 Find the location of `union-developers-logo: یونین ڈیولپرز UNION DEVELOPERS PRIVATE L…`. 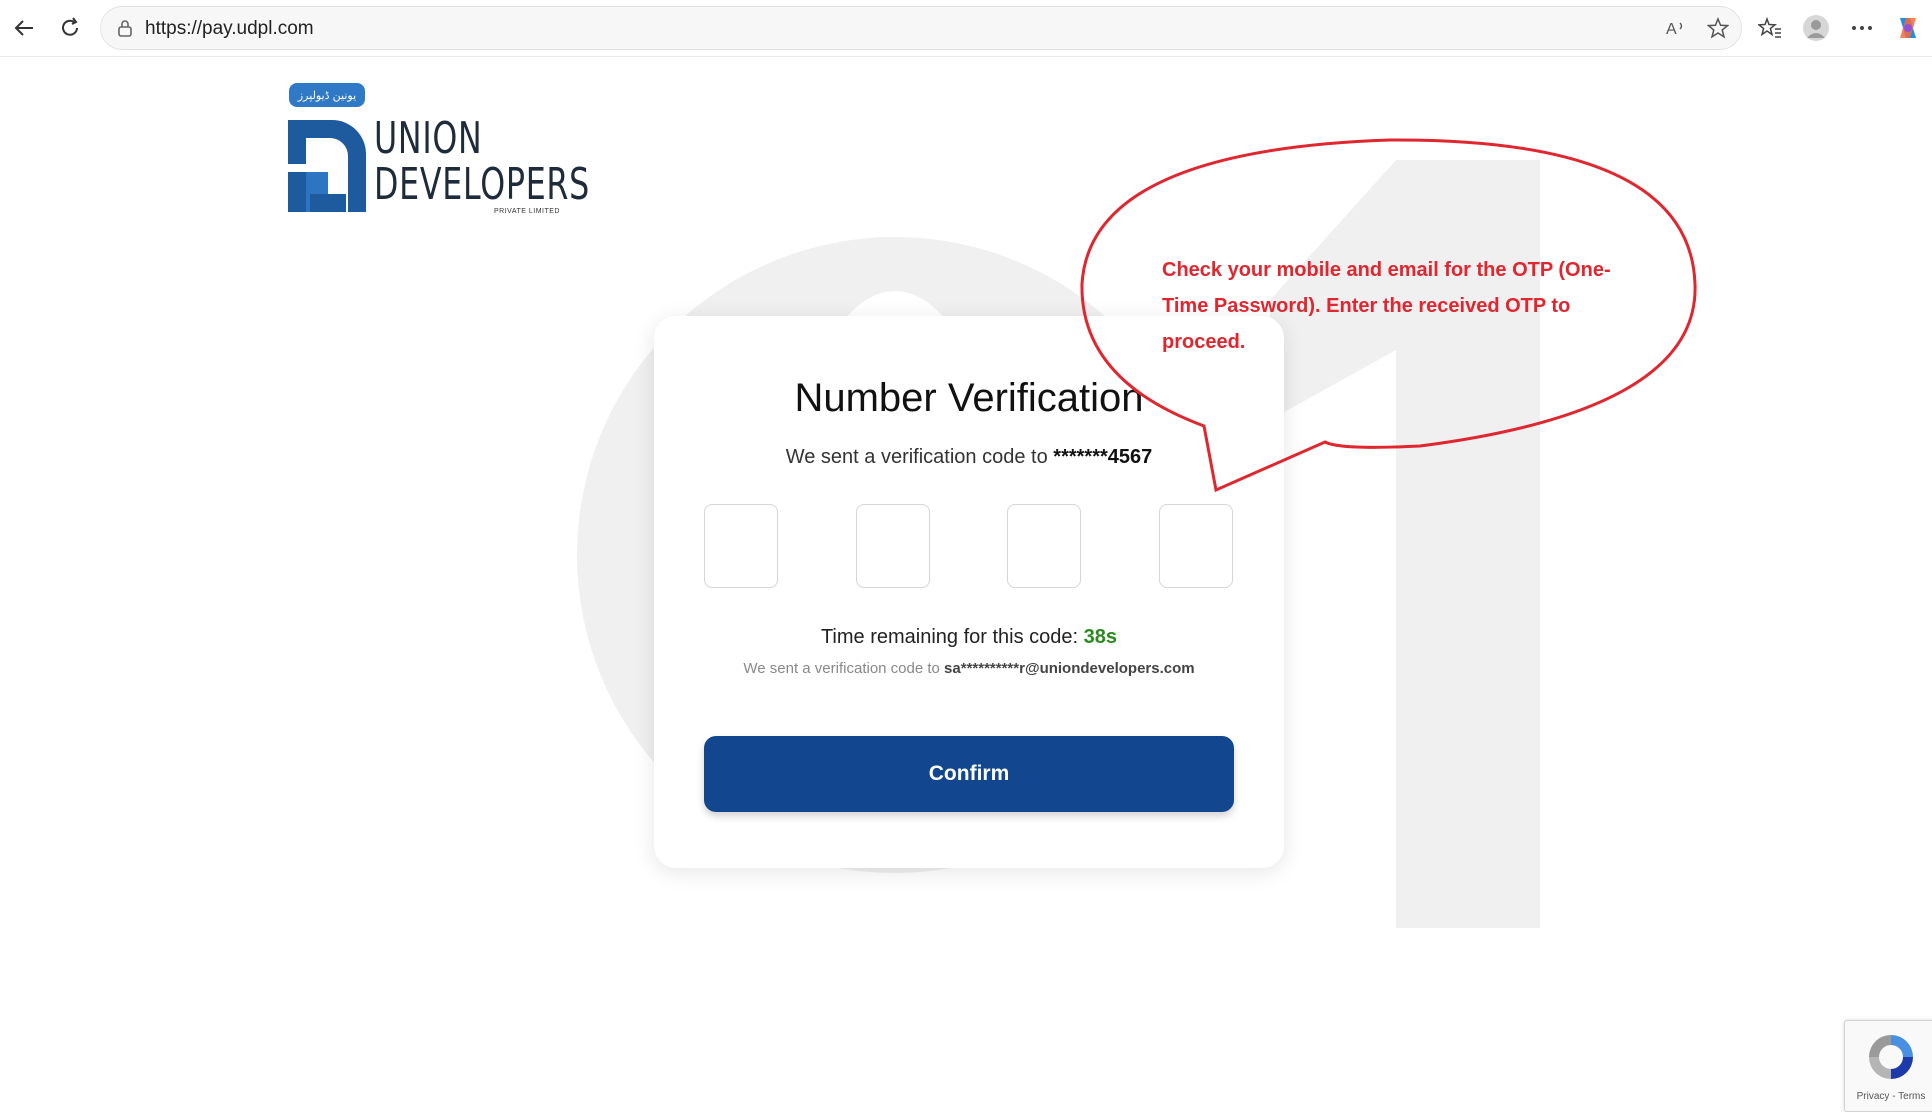

union-developers-logo: یونین ڈیولپرز UNION DEVELOPERS PRIVATE L… is located at coordinates (439, 152).